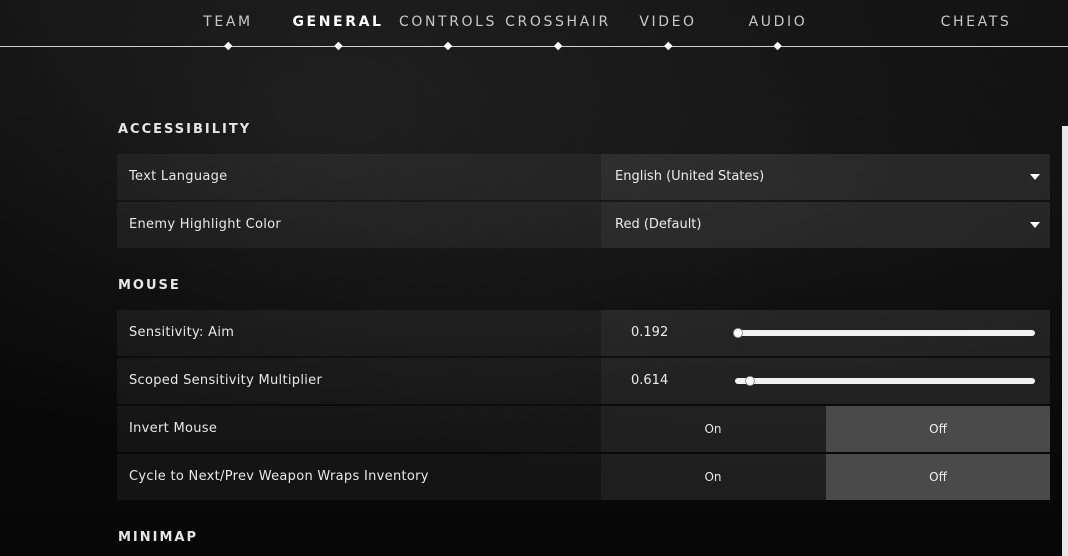 The image size is (1068, 556). Describe the element at coordinates (778, 32) in the screenshot. I see `tab-audio: AUDIO` at that location.